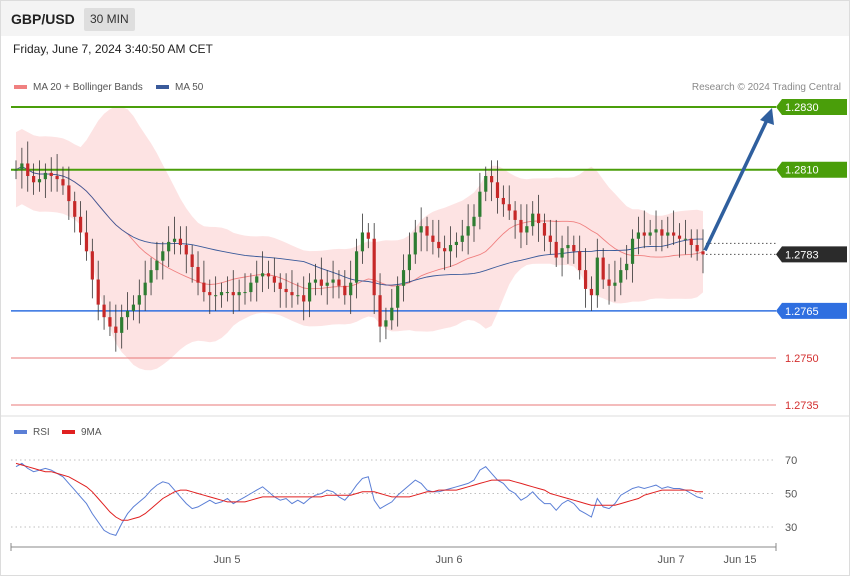 This screenshot has width=850, height=576. I want to click on level-label: 1.2735, so click(802, 406).